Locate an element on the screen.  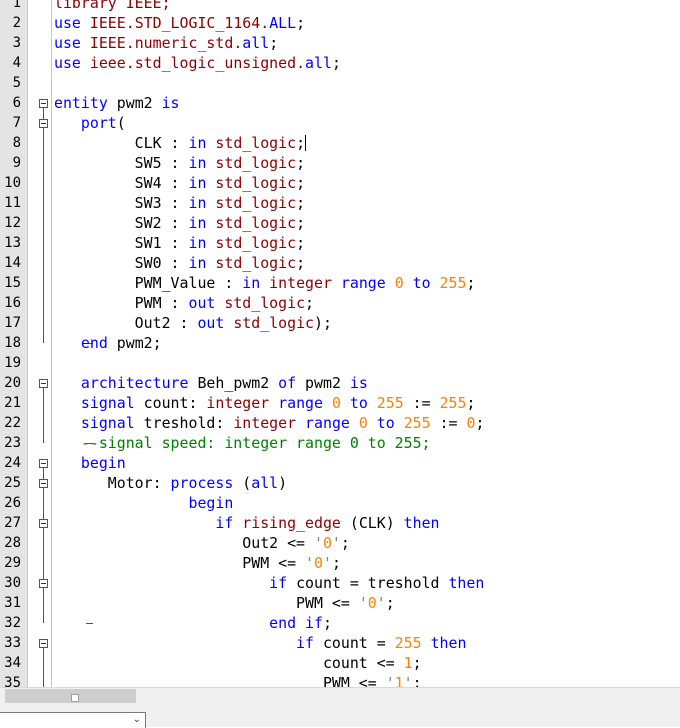
code-line: 35 PWM <= '1'; is located at coordinates (340, 680).